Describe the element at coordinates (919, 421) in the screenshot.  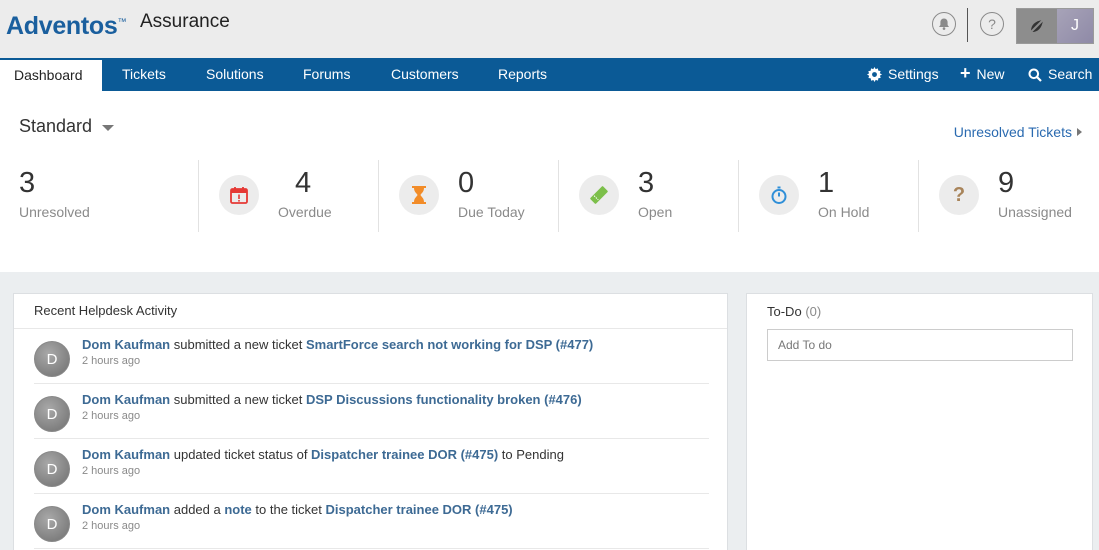
I see `todo-panel: To-Do (0)` at that location.